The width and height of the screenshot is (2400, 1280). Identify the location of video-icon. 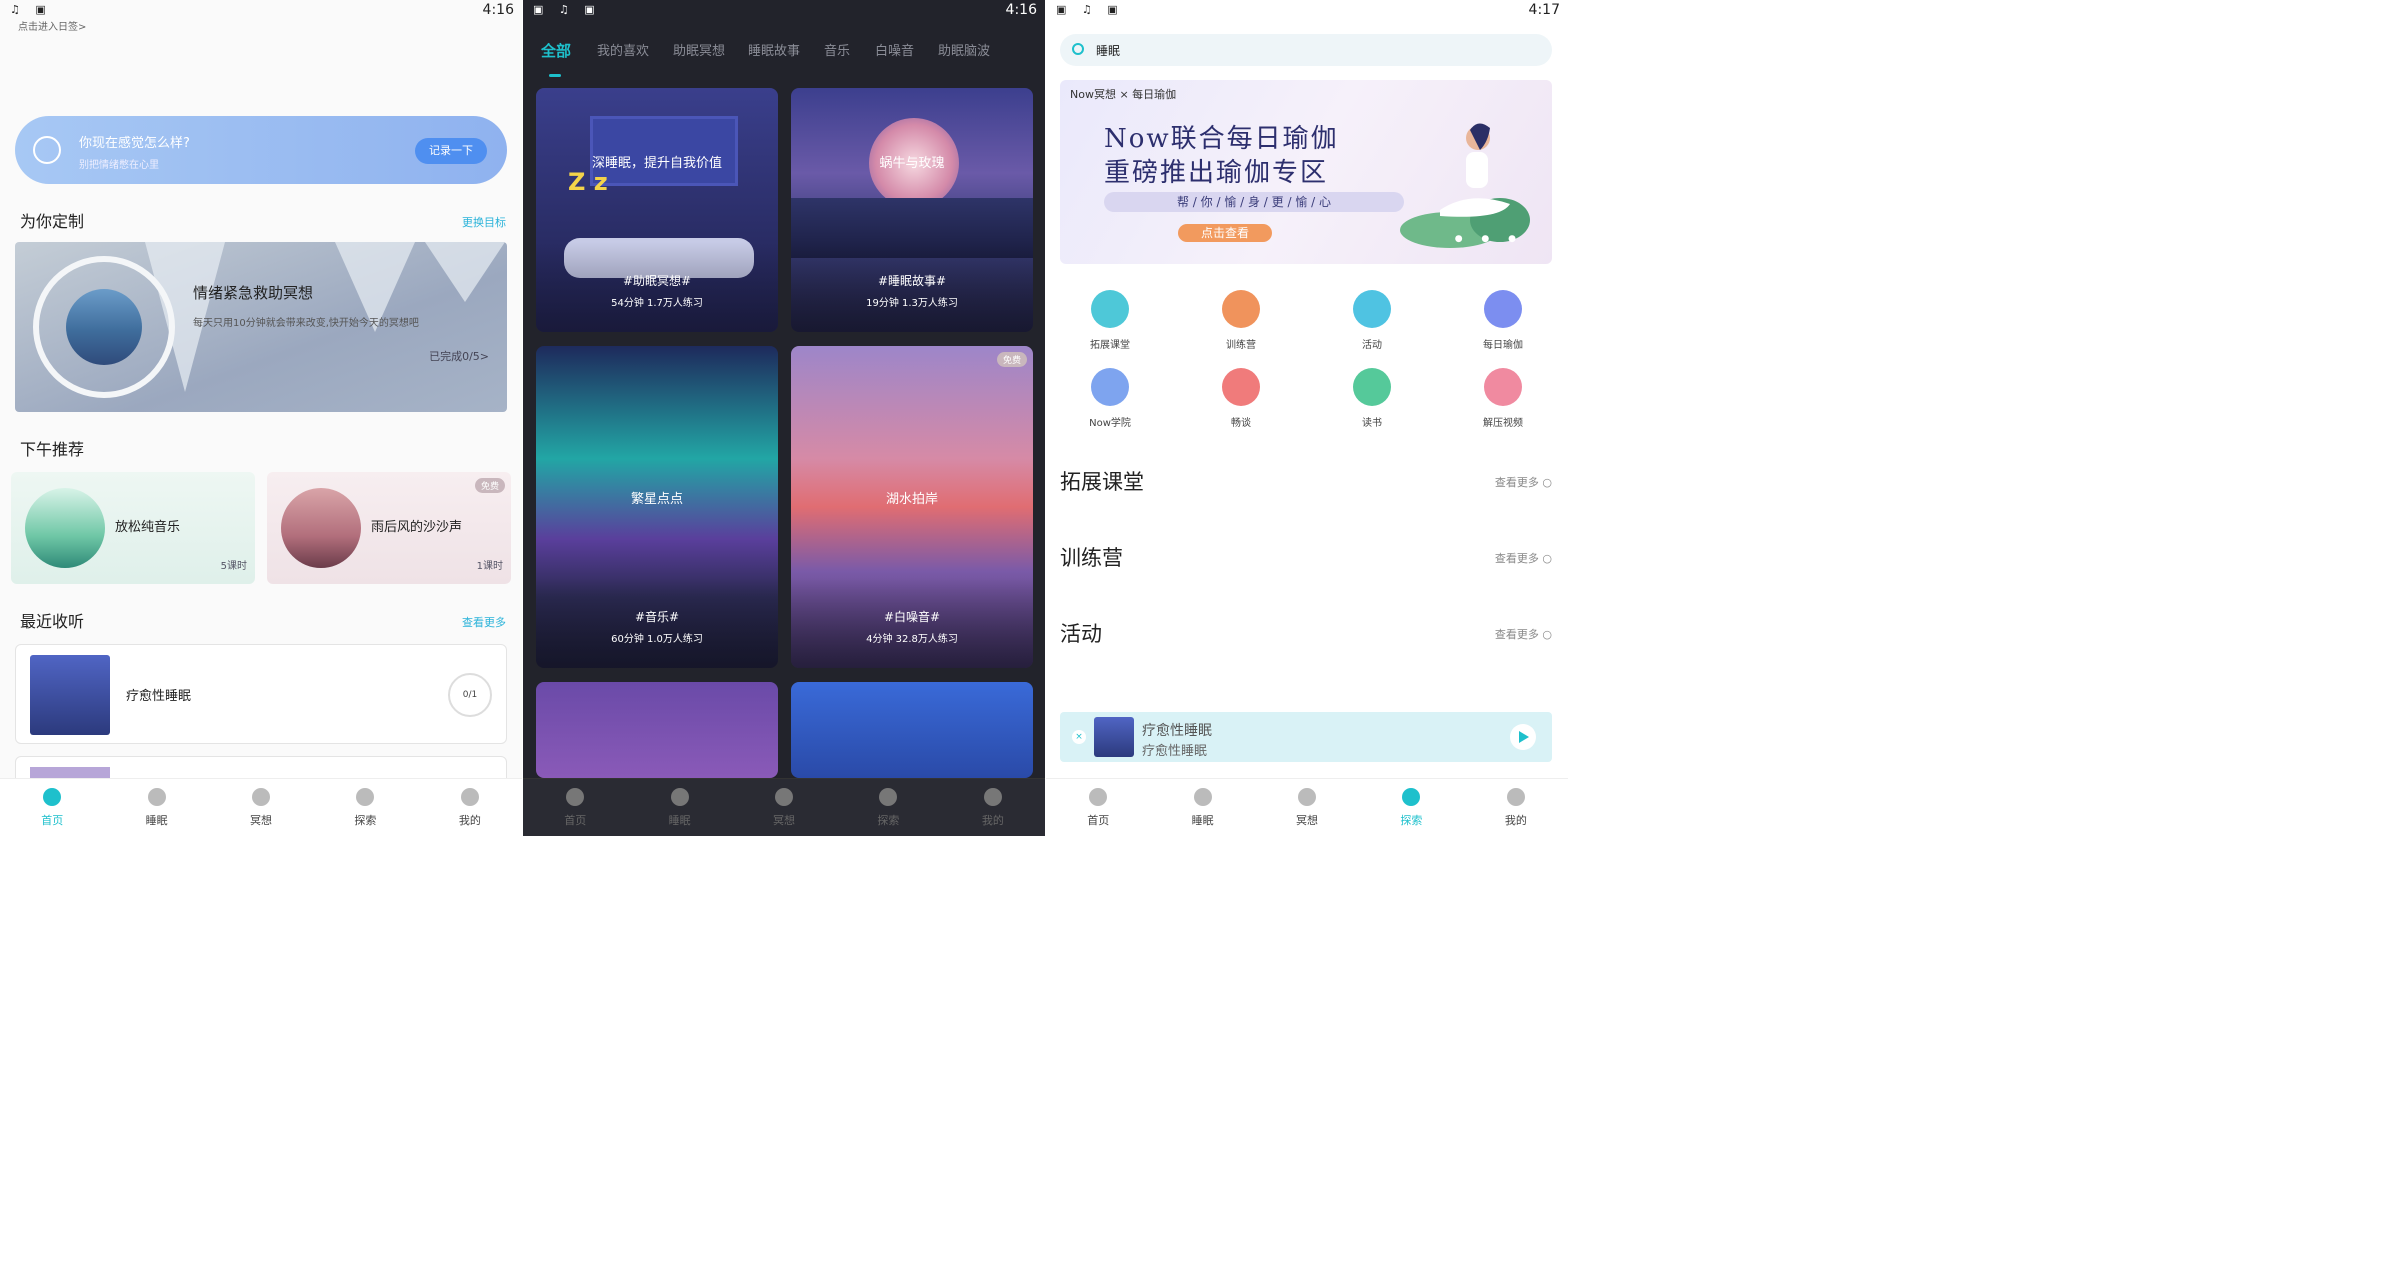
(1503, 387).